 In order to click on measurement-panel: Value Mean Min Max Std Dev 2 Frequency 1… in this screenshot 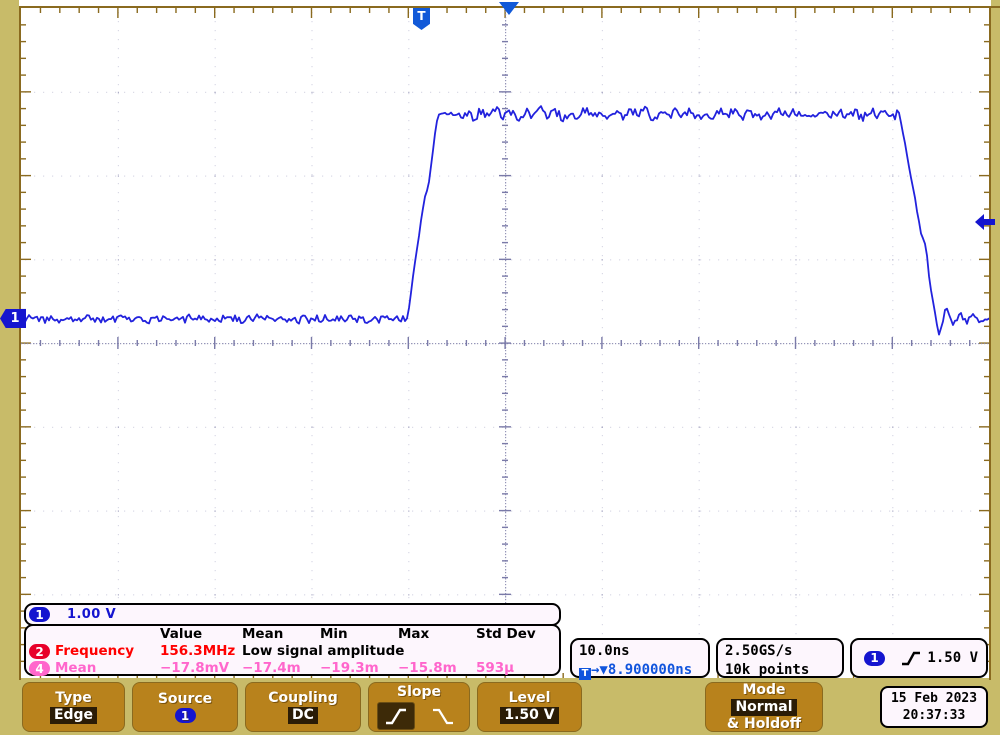, I will do `click(292, 650)`.